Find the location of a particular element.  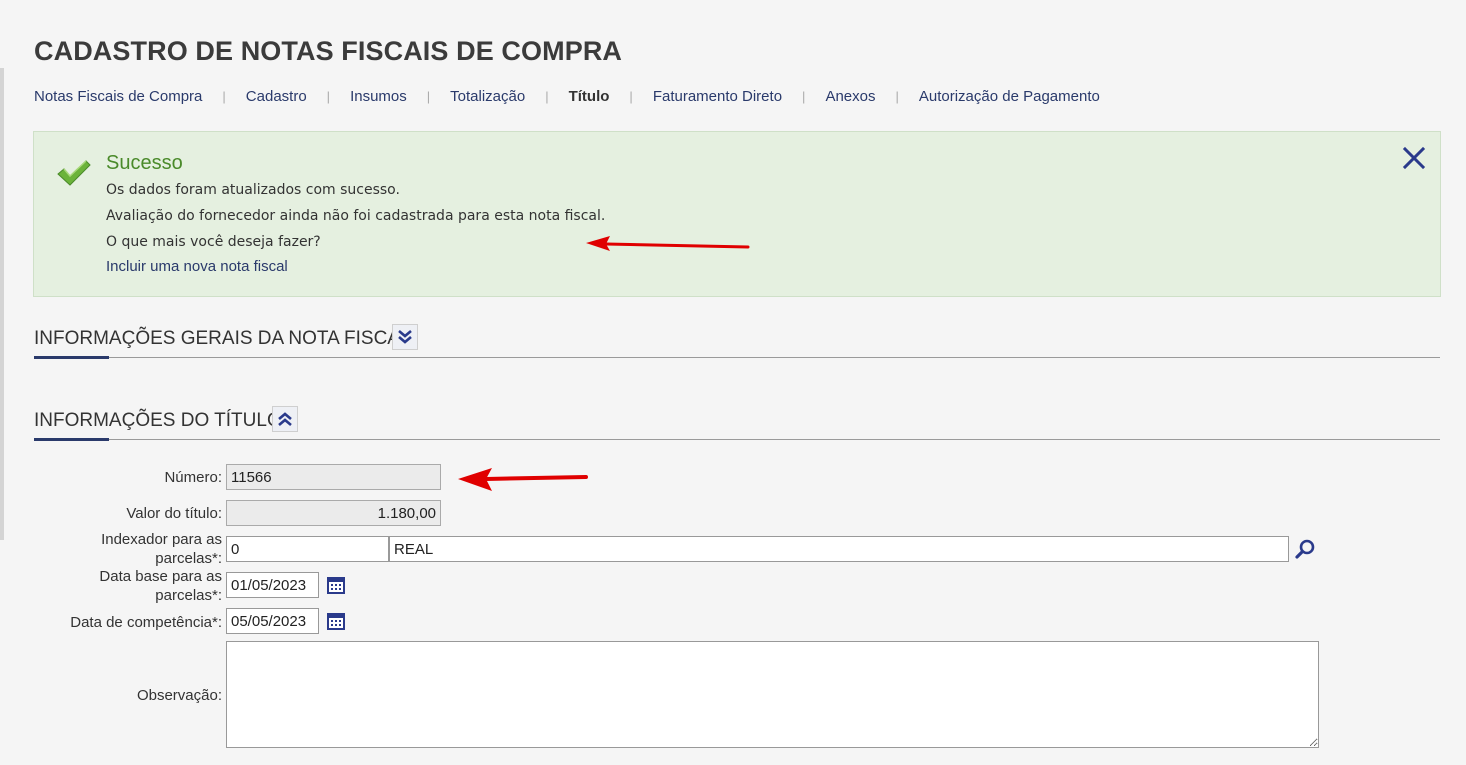

indexador-label-line1: Indexador para as is located at coordinates (161, 539).